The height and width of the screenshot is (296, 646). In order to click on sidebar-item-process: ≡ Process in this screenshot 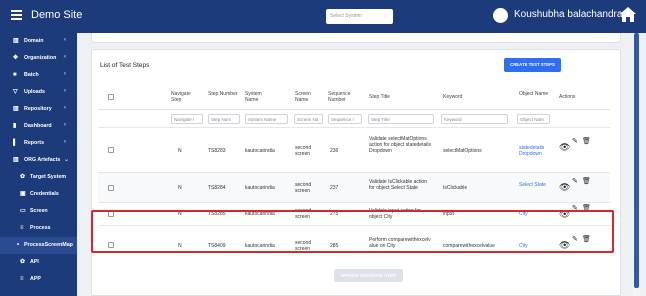, I will do `click(38, 228)`.